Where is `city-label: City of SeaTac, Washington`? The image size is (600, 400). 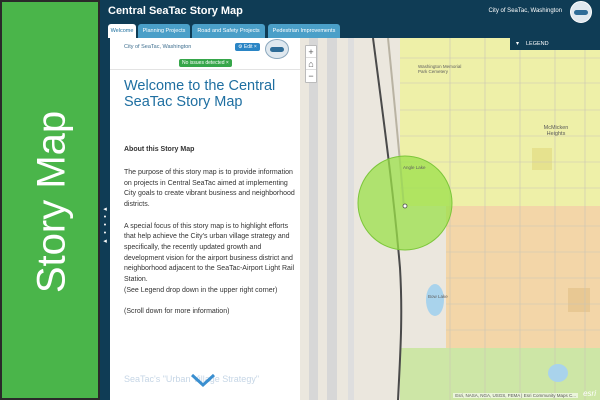 city-label: City of SeaTac, Washington is located at coordinates (525, 11).